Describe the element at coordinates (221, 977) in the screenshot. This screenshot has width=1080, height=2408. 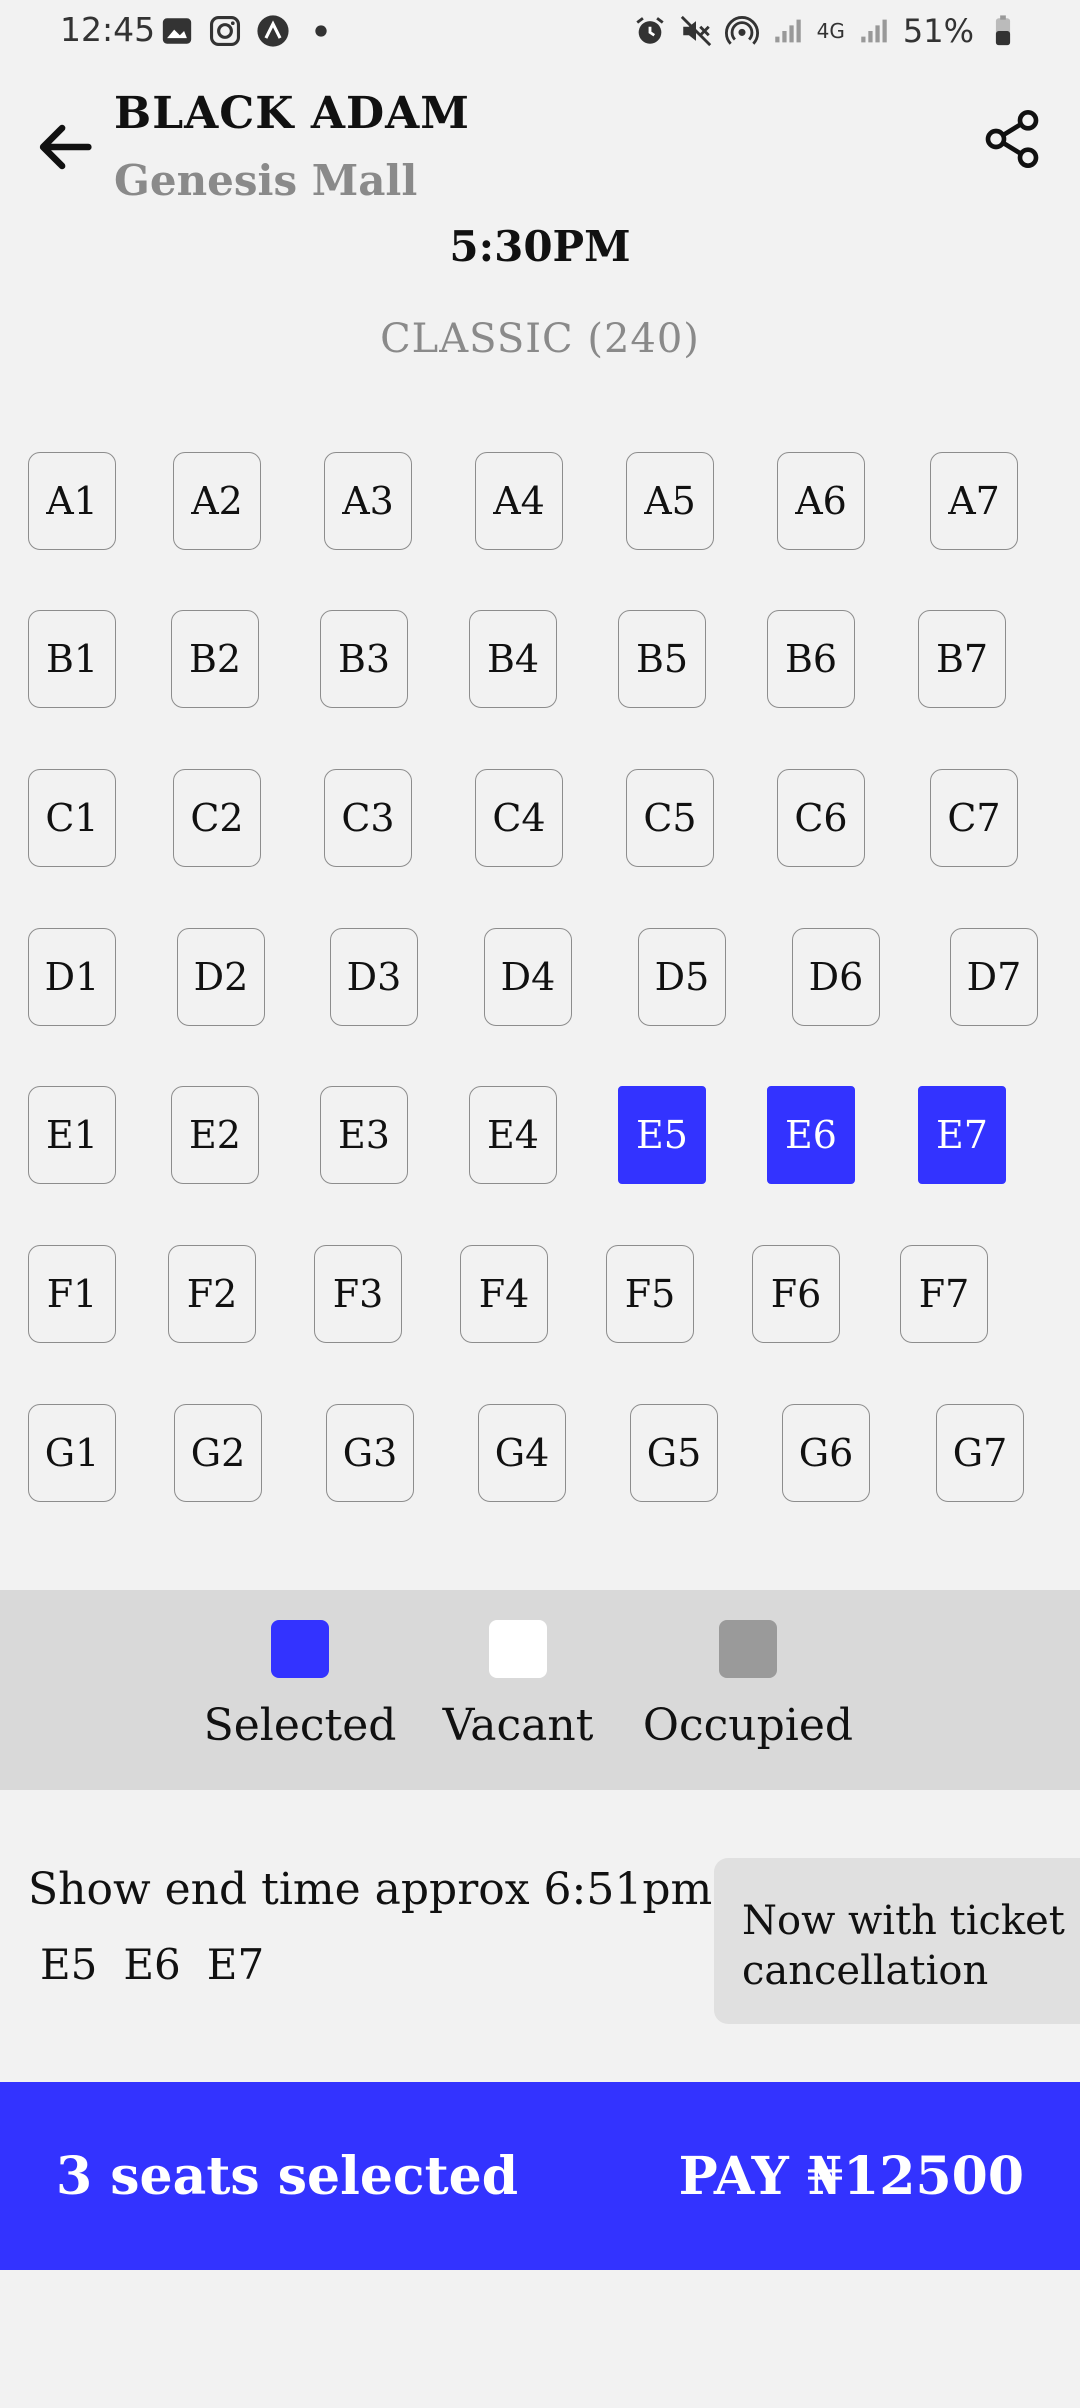
I see `seat-d2: D2` at that location.